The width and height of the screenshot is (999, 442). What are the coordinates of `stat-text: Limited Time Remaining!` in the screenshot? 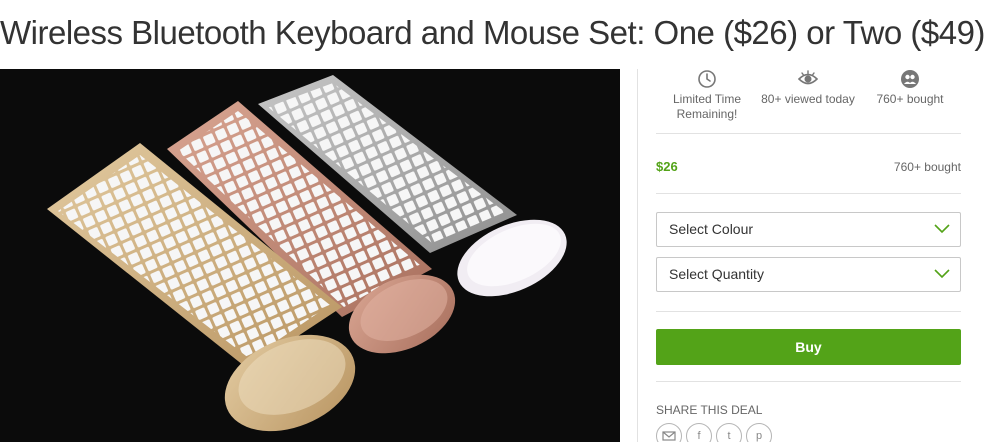 It's located at (707, 106).